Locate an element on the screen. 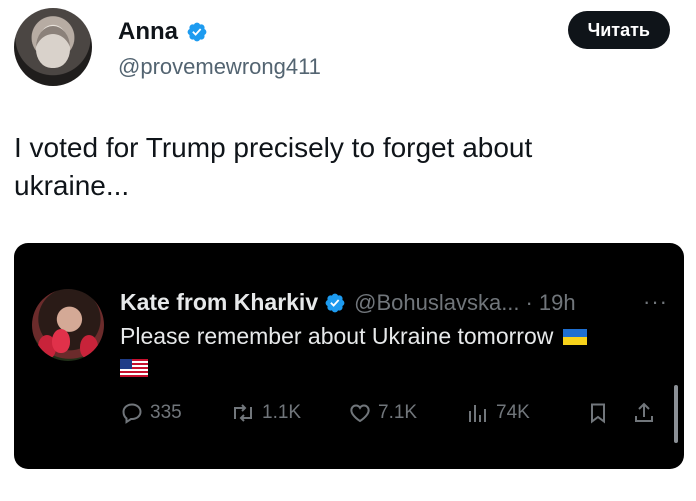 This screenshot has height=501, width=696. scrollbar is located at coordinates (676, 414).